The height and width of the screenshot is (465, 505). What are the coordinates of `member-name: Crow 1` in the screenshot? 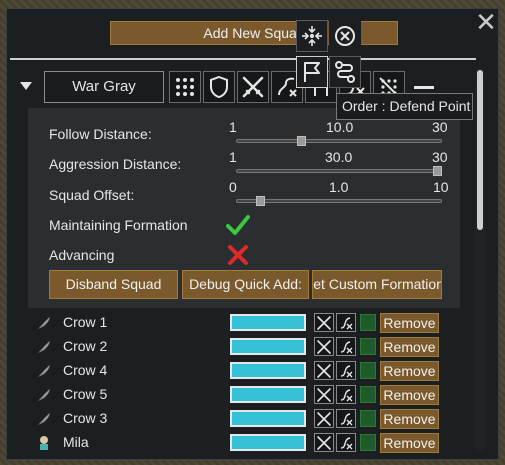 It's located at (85, 322).